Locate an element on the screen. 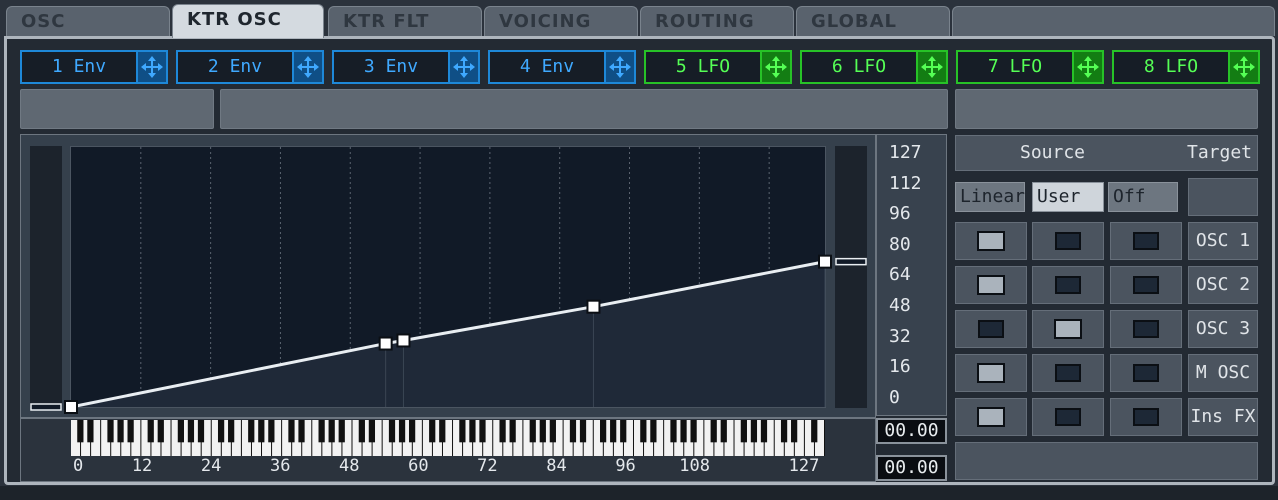 The image size is (1278, 500). value-scale: 127 112 96 80 64 48 32 16 0 is located at coordinates (911, 275).